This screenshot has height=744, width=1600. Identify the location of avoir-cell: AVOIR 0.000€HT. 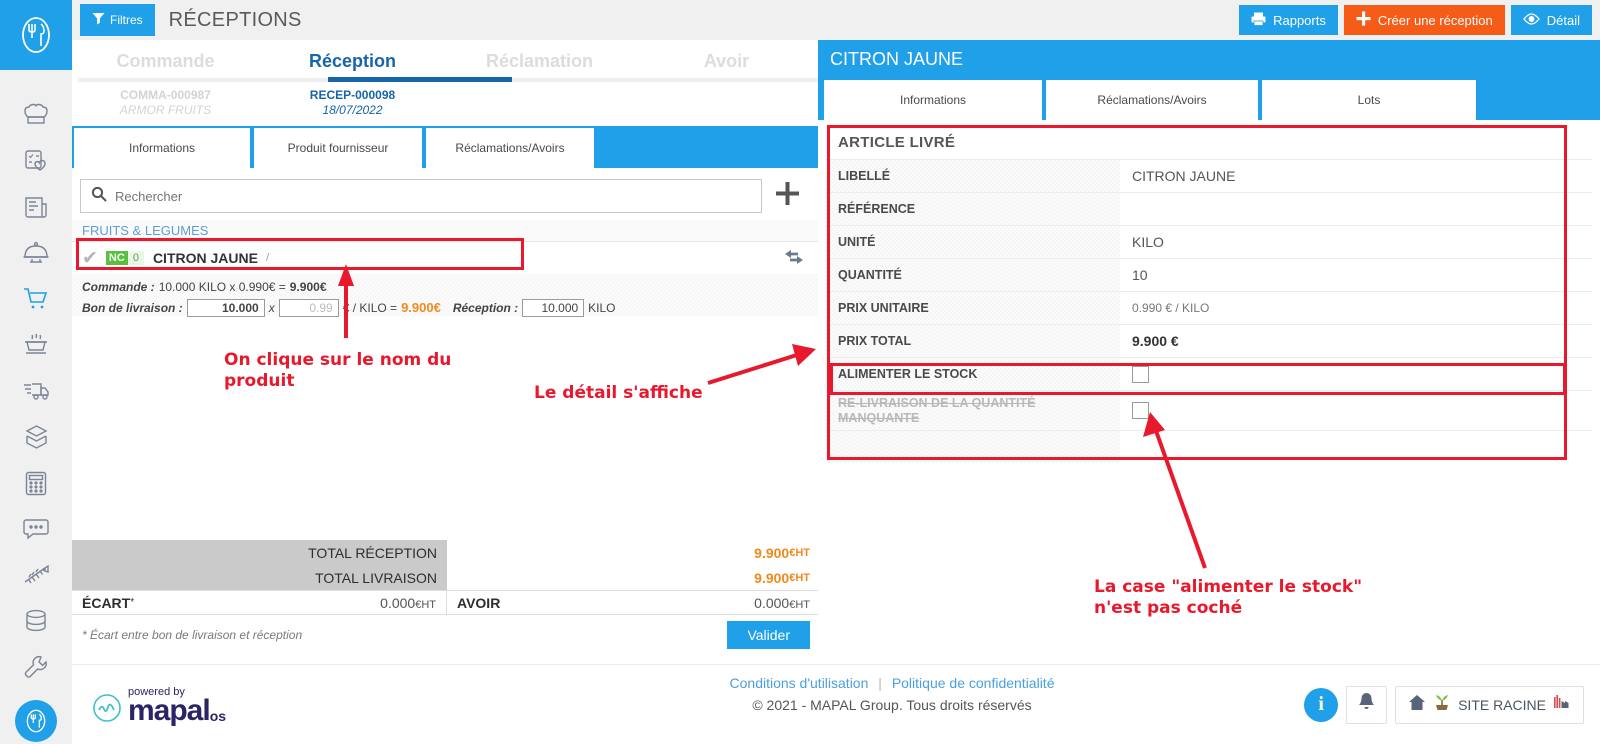
(633, 602).